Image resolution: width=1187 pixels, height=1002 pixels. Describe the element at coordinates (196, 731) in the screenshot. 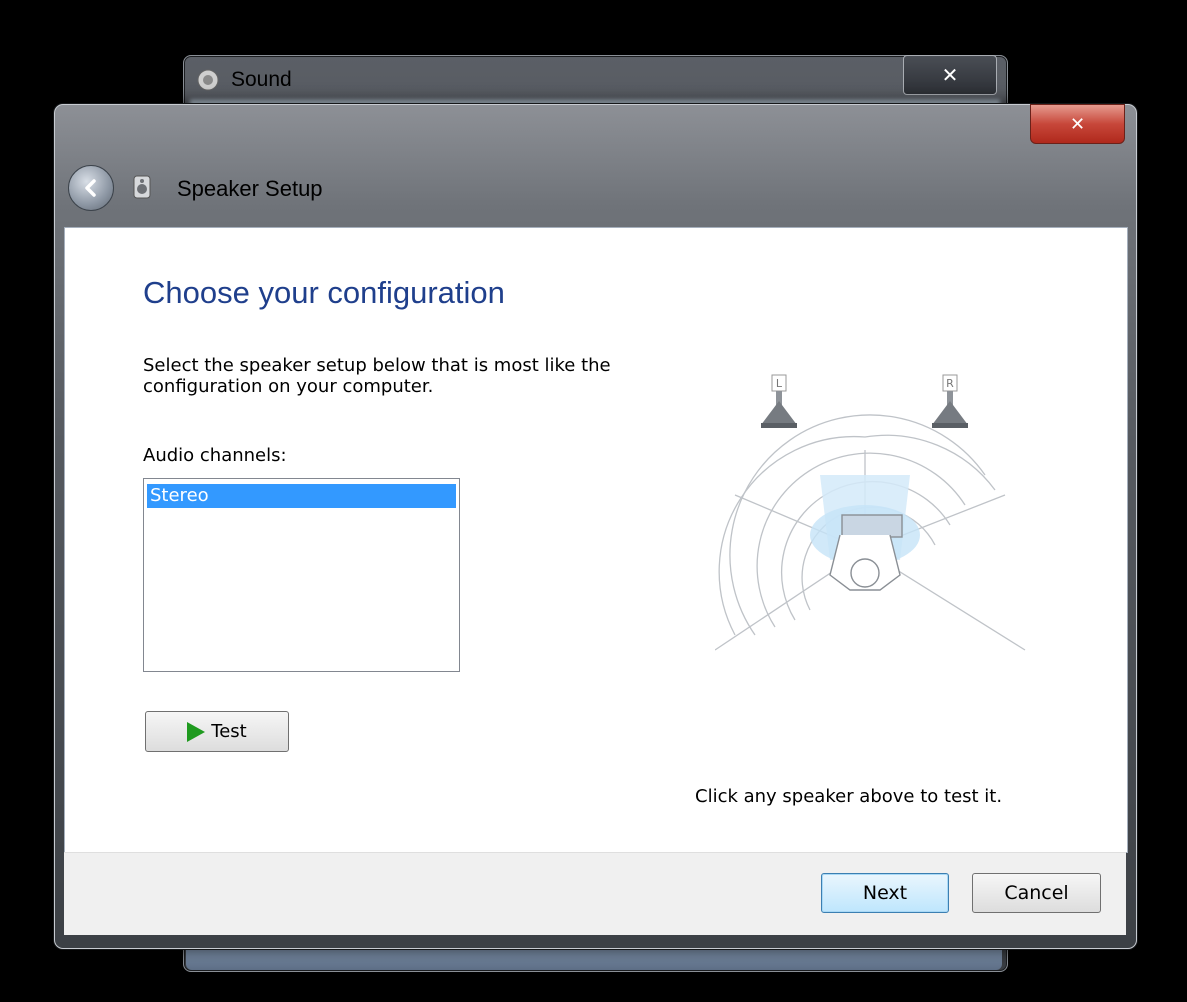

I see `play-icon` at that location.